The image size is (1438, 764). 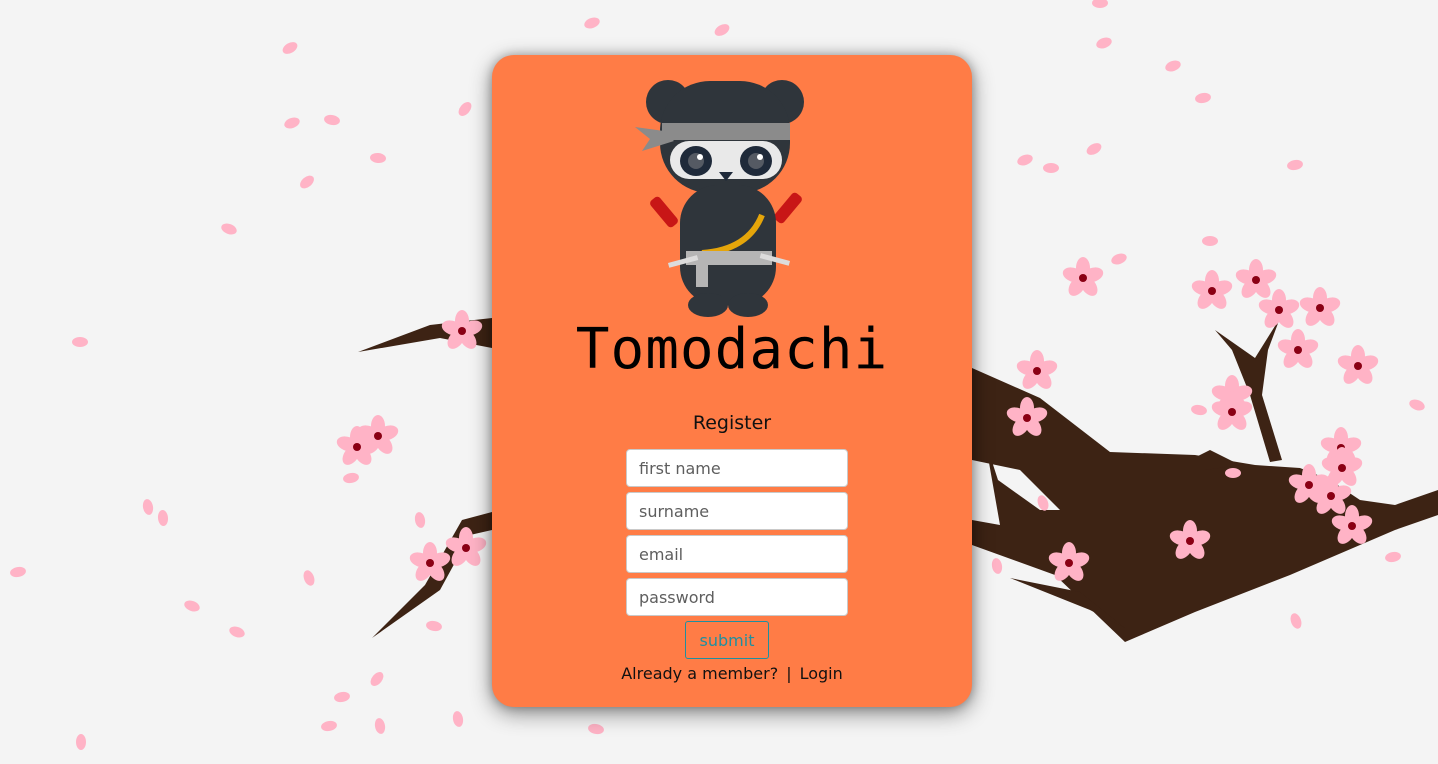 I want to click on surname-input, so click(x=737, y=511).